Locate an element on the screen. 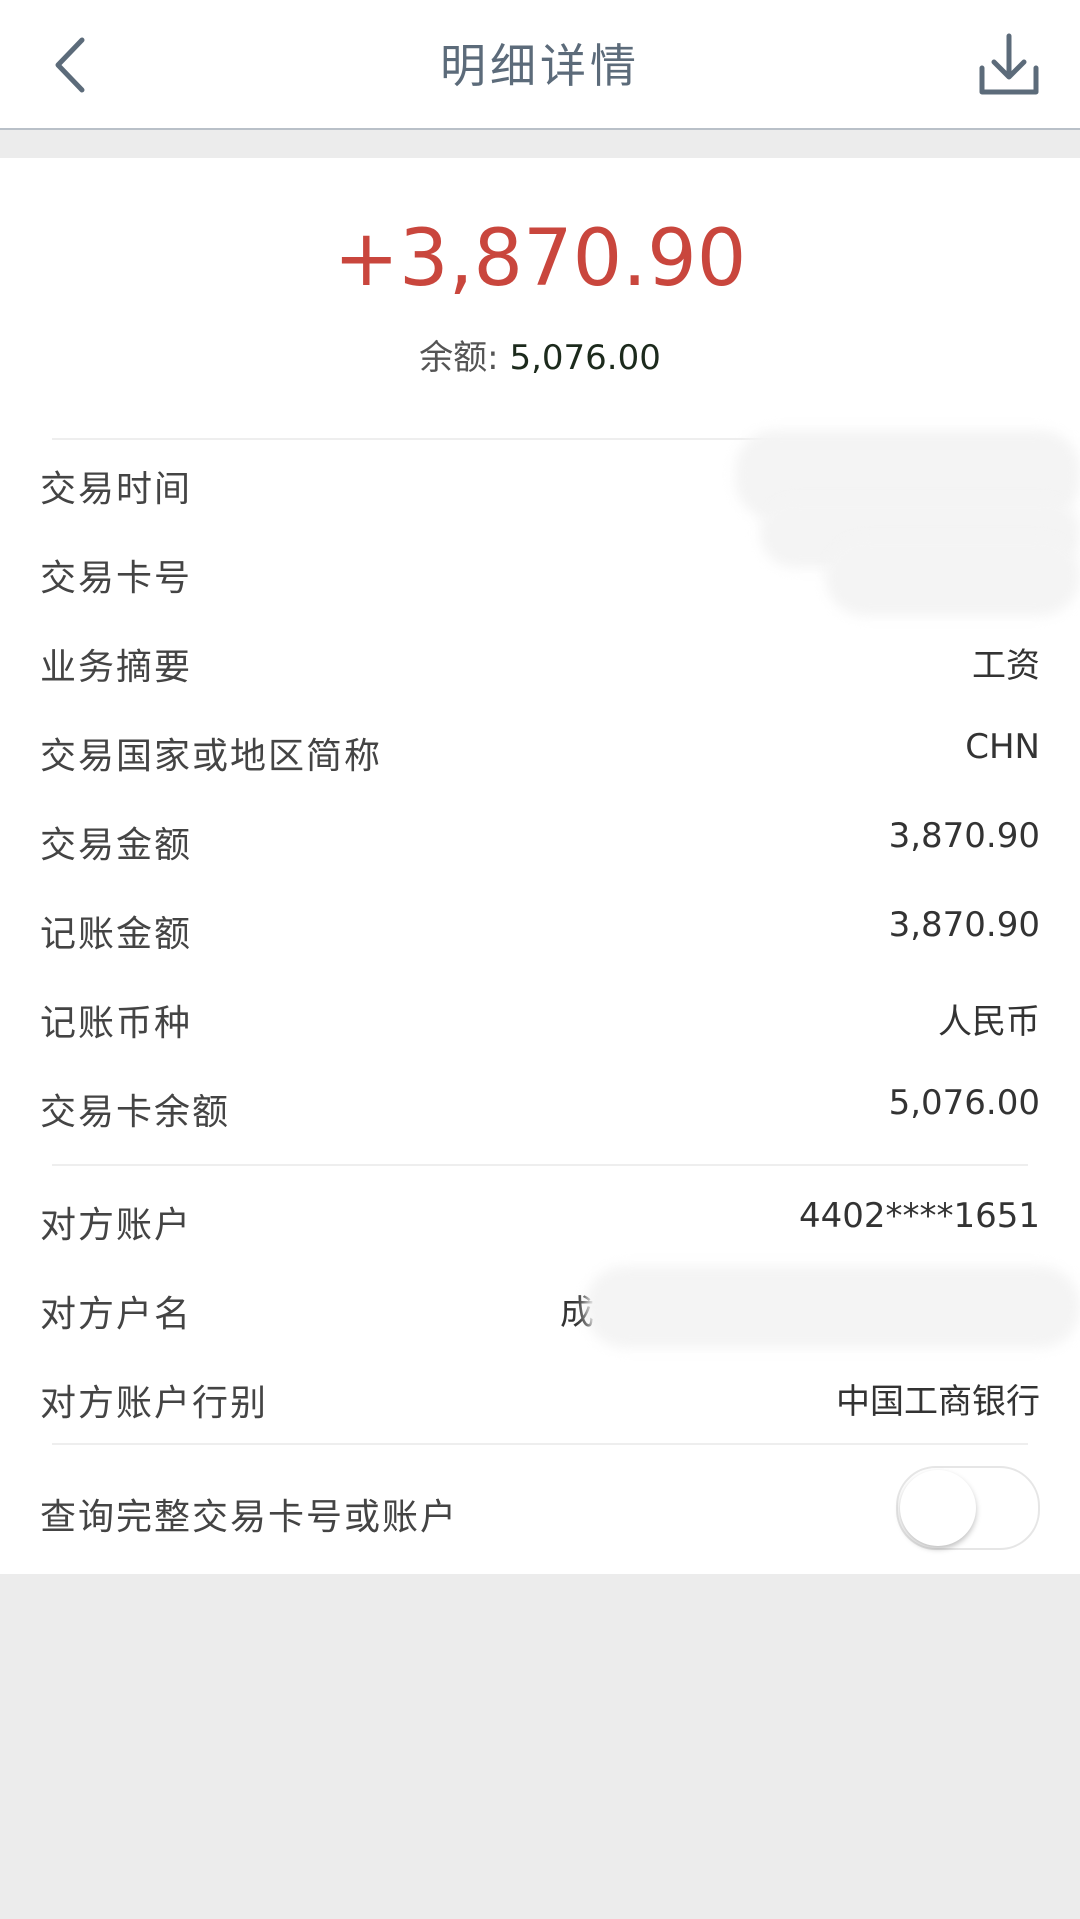 The image size is (1080, 1919). detail-label: 交易卡号 is located at coordinates (116, 578).